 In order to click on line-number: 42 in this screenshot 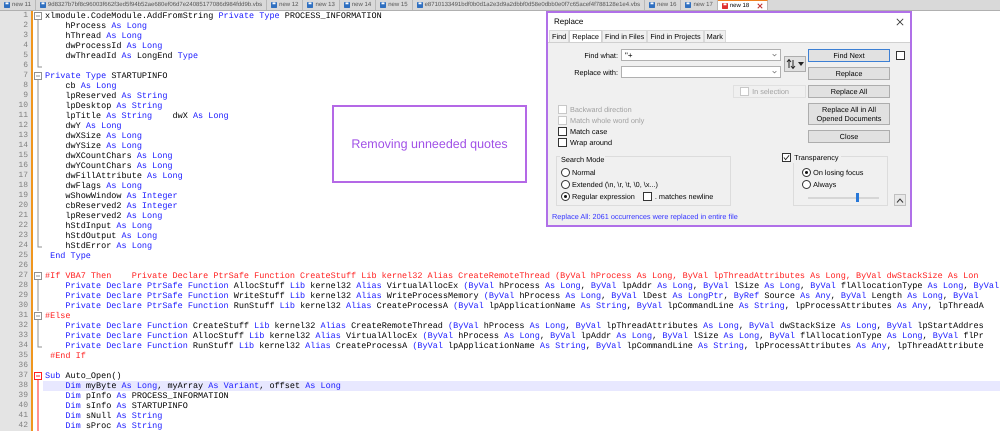, I will do `click(15, 426)`.